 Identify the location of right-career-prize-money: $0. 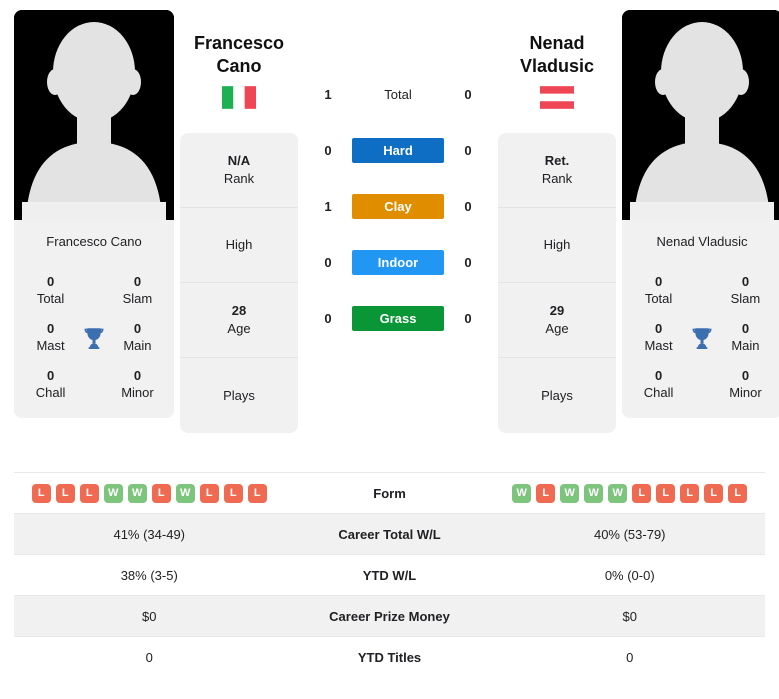
(629, 616).